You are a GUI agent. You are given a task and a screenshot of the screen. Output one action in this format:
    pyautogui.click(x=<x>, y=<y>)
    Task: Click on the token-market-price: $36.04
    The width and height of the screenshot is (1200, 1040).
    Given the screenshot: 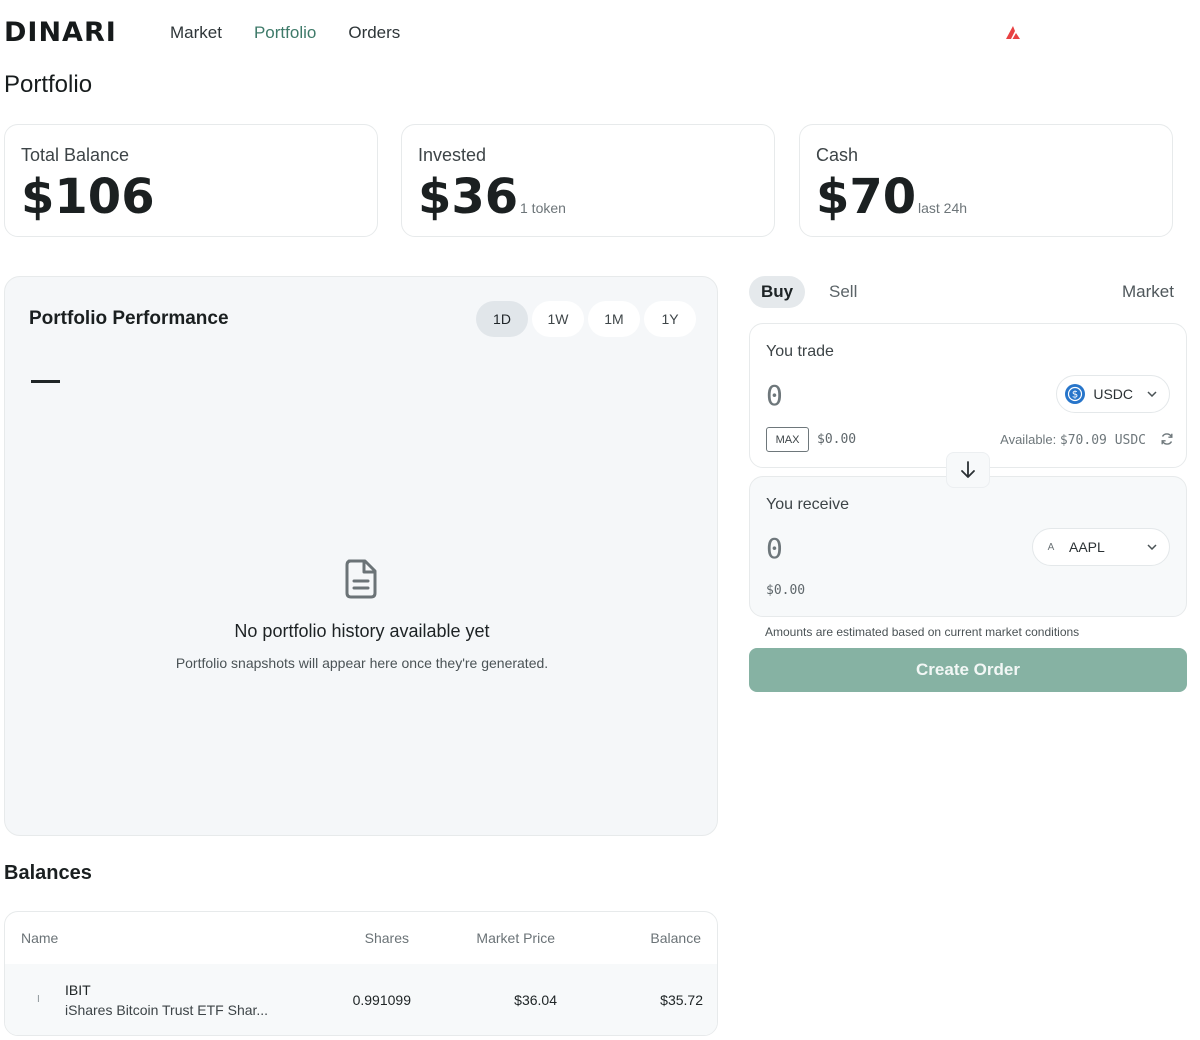 What is the action you would take?
    pyautogui.click(x=535, y=1000)
    